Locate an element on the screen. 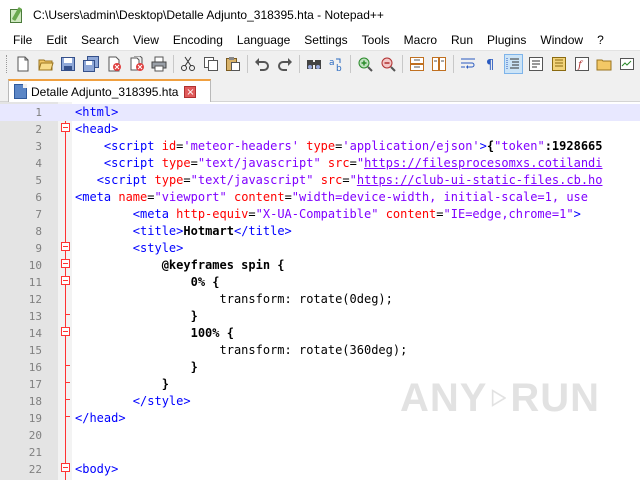  menu-help: ? is located at coordinates (600, 40).